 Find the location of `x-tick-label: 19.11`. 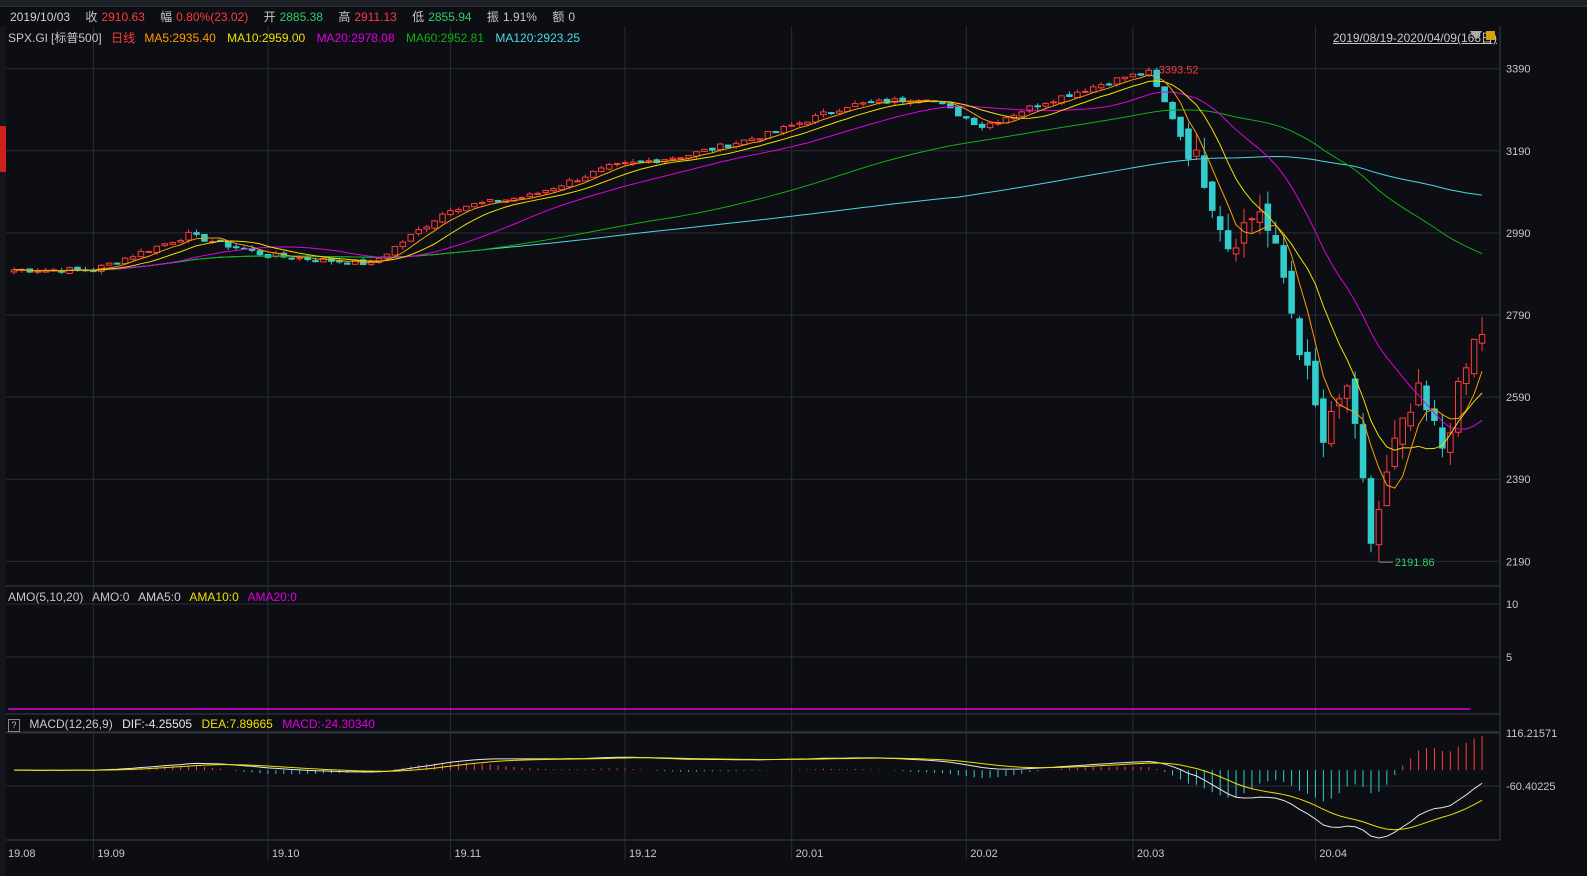

x-tick-label: 19.11 is located at coordinates (467, 854).